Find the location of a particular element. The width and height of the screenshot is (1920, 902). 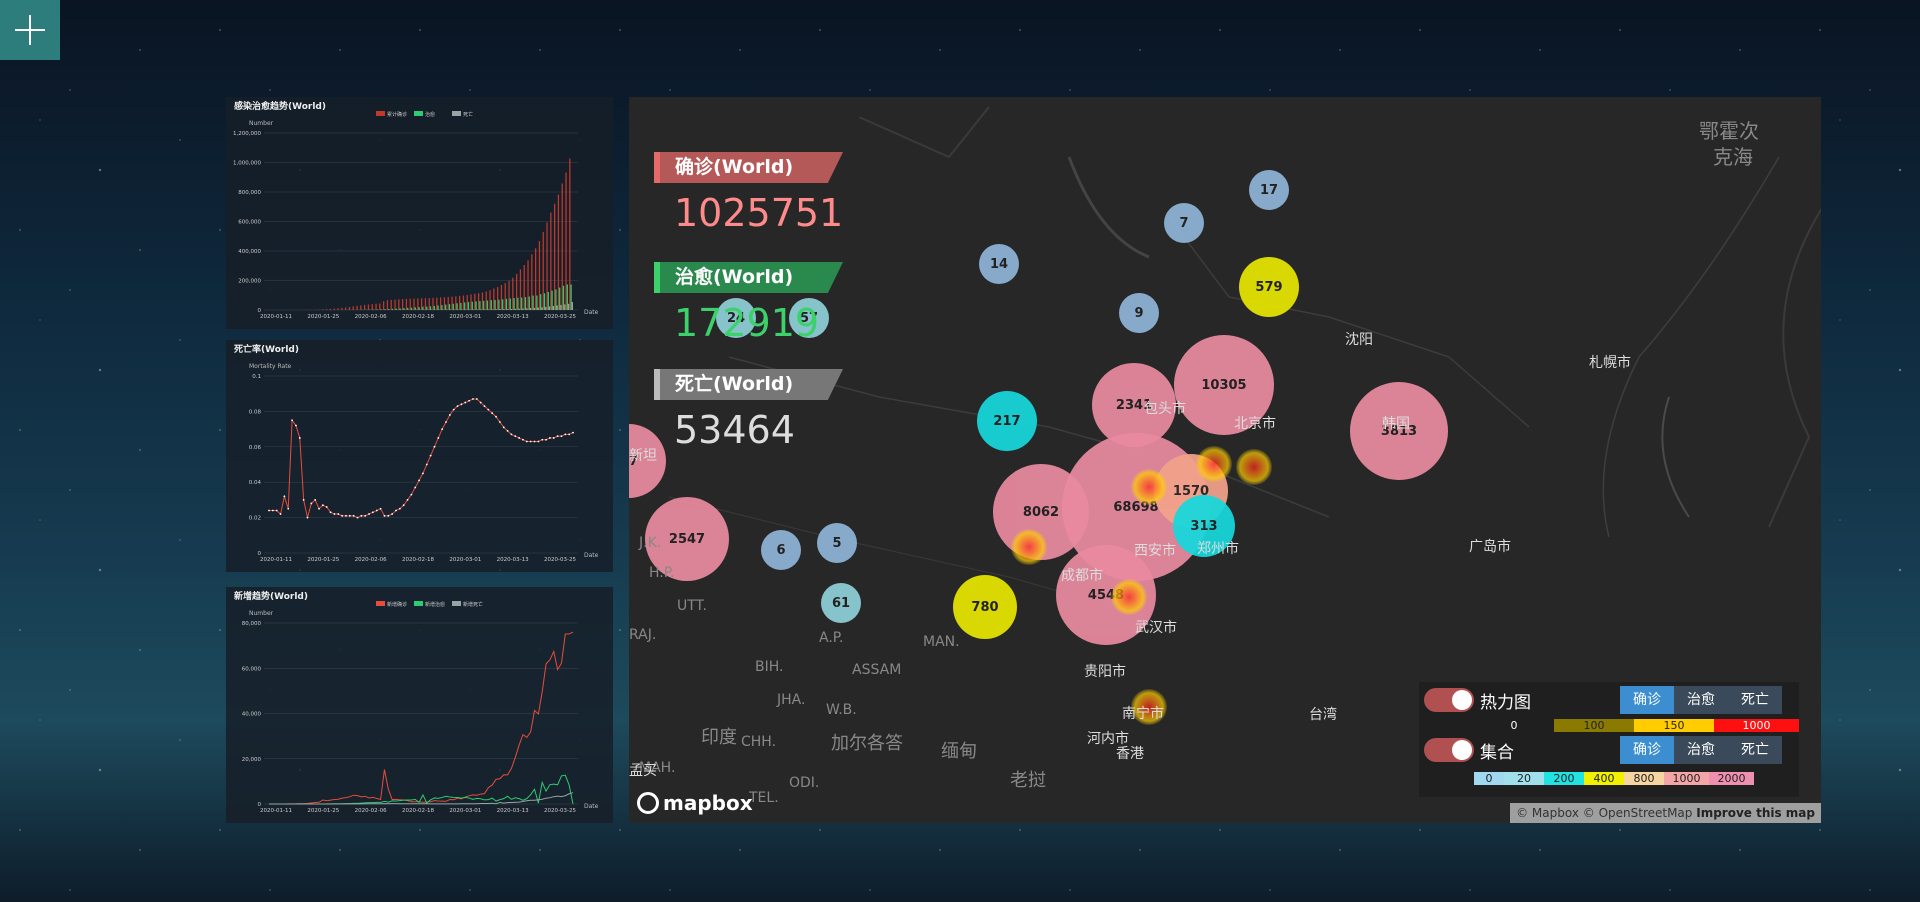

city-label: 香港 is located at coordinates (1130, 754).